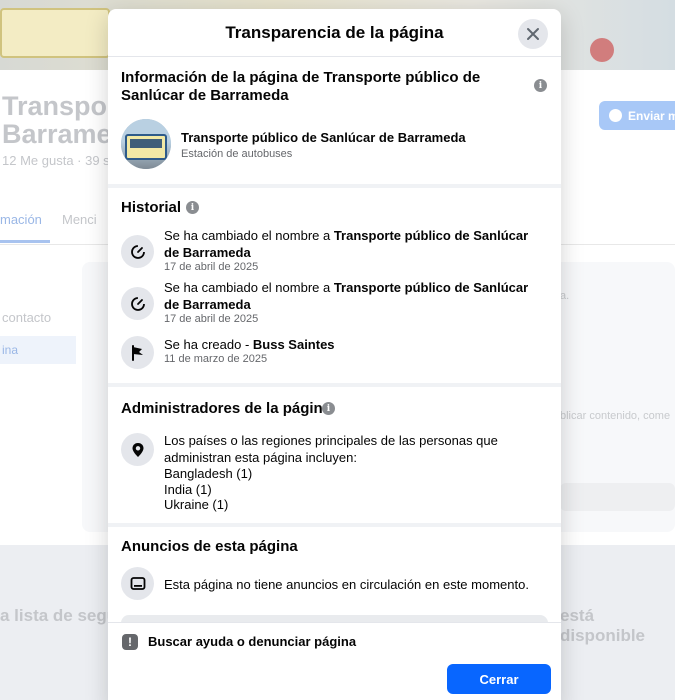 The image size is (675, 700). I want to click on flag-icon, so click(137, 352).